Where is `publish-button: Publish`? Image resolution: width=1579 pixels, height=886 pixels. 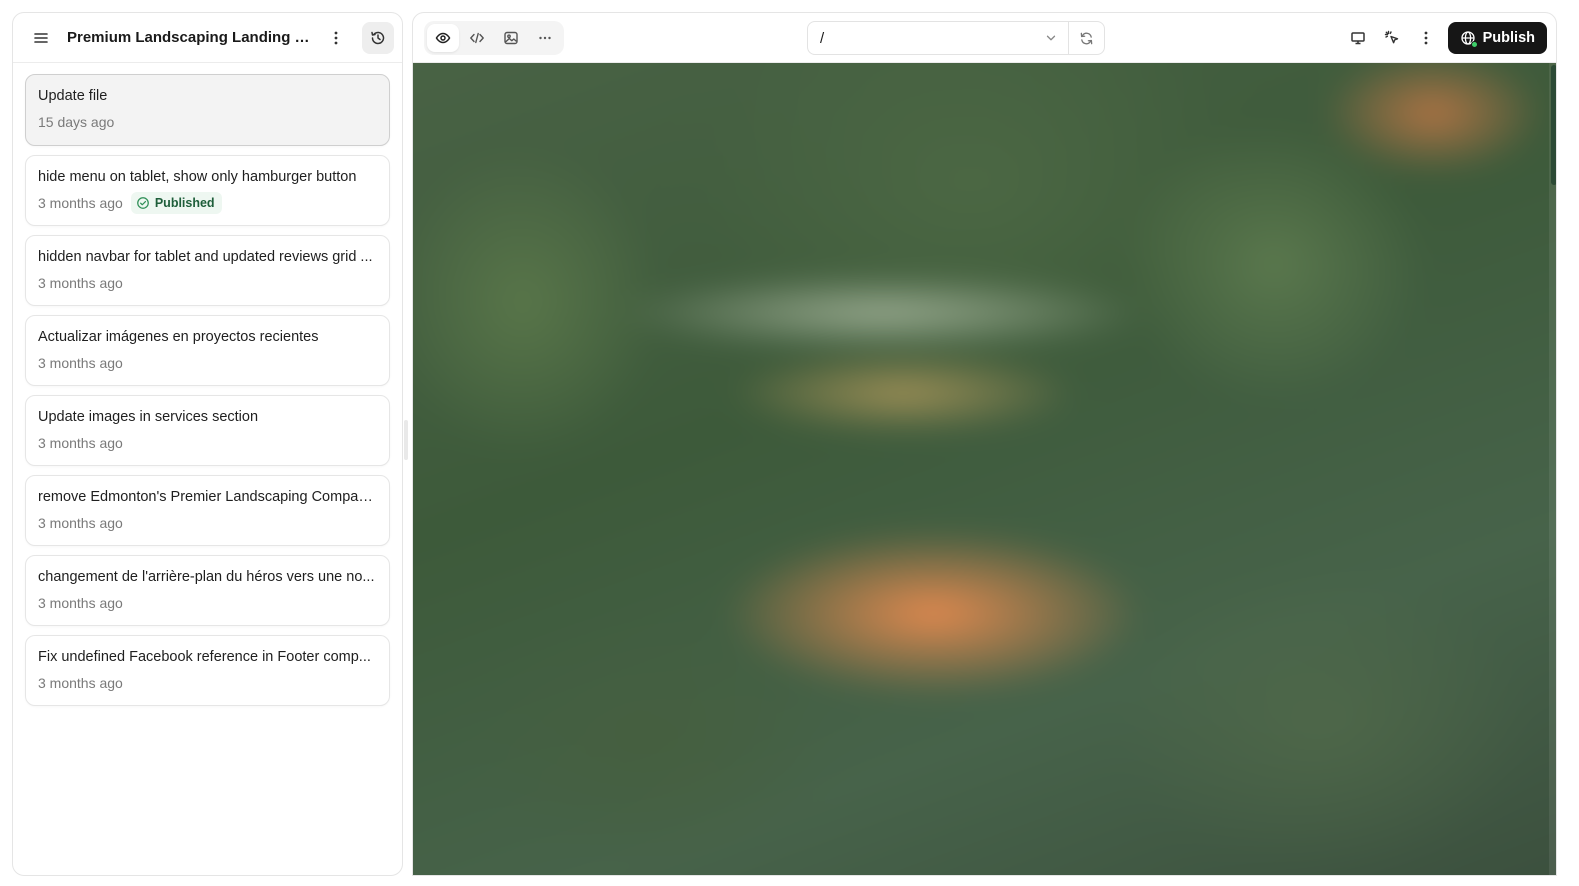
publish-button: Publish is located at coordinates (1497, 38).